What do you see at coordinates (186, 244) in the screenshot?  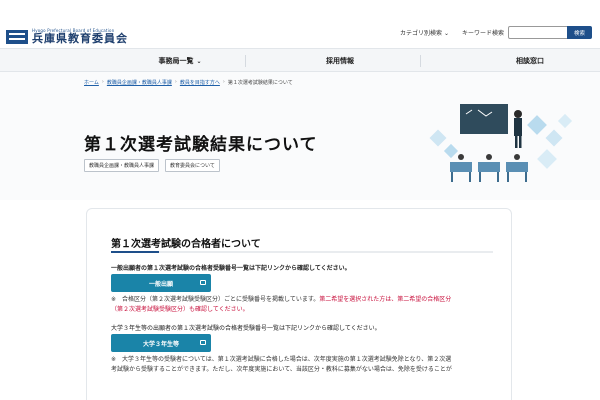 I see `section-title: 第１次選考試験の合格者について` at bounding box center [186, 244].